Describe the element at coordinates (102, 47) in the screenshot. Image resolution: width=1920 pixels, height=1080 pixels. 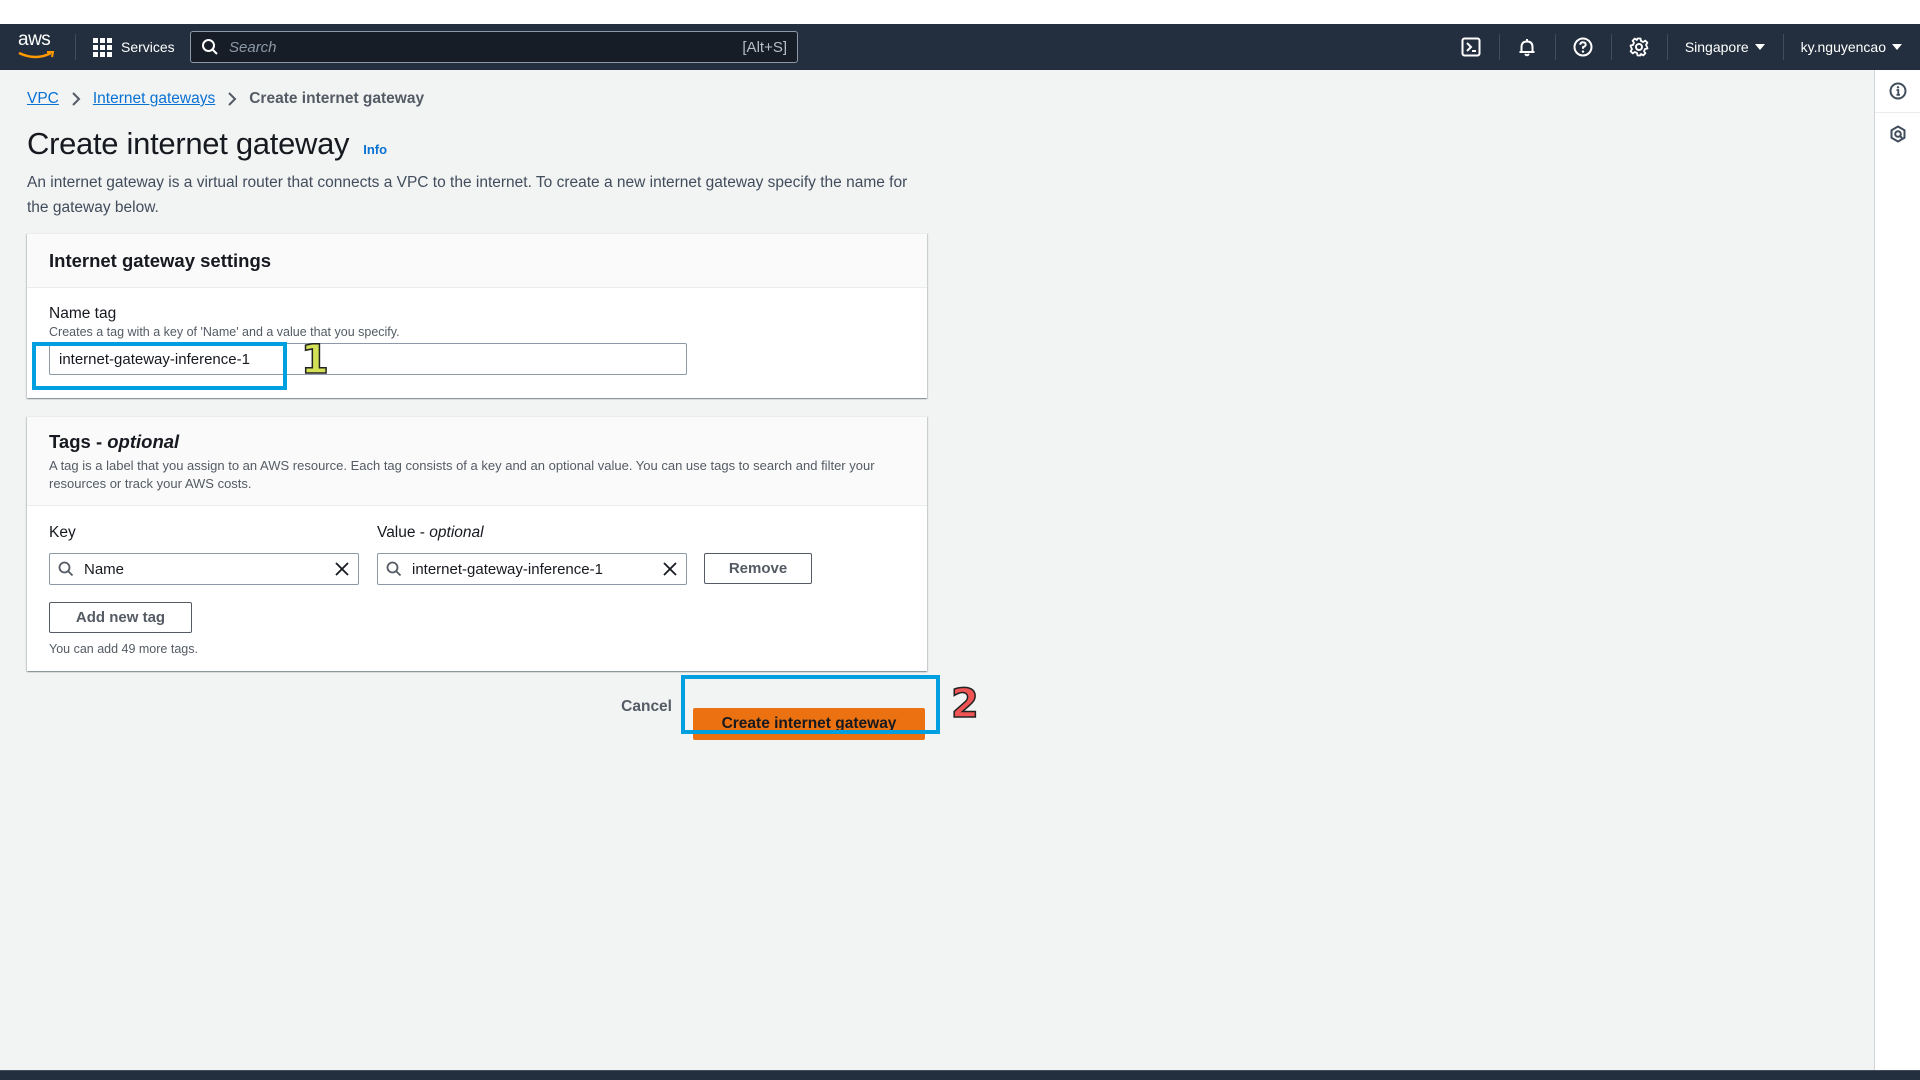
I see `services-grid-icon` at that location.